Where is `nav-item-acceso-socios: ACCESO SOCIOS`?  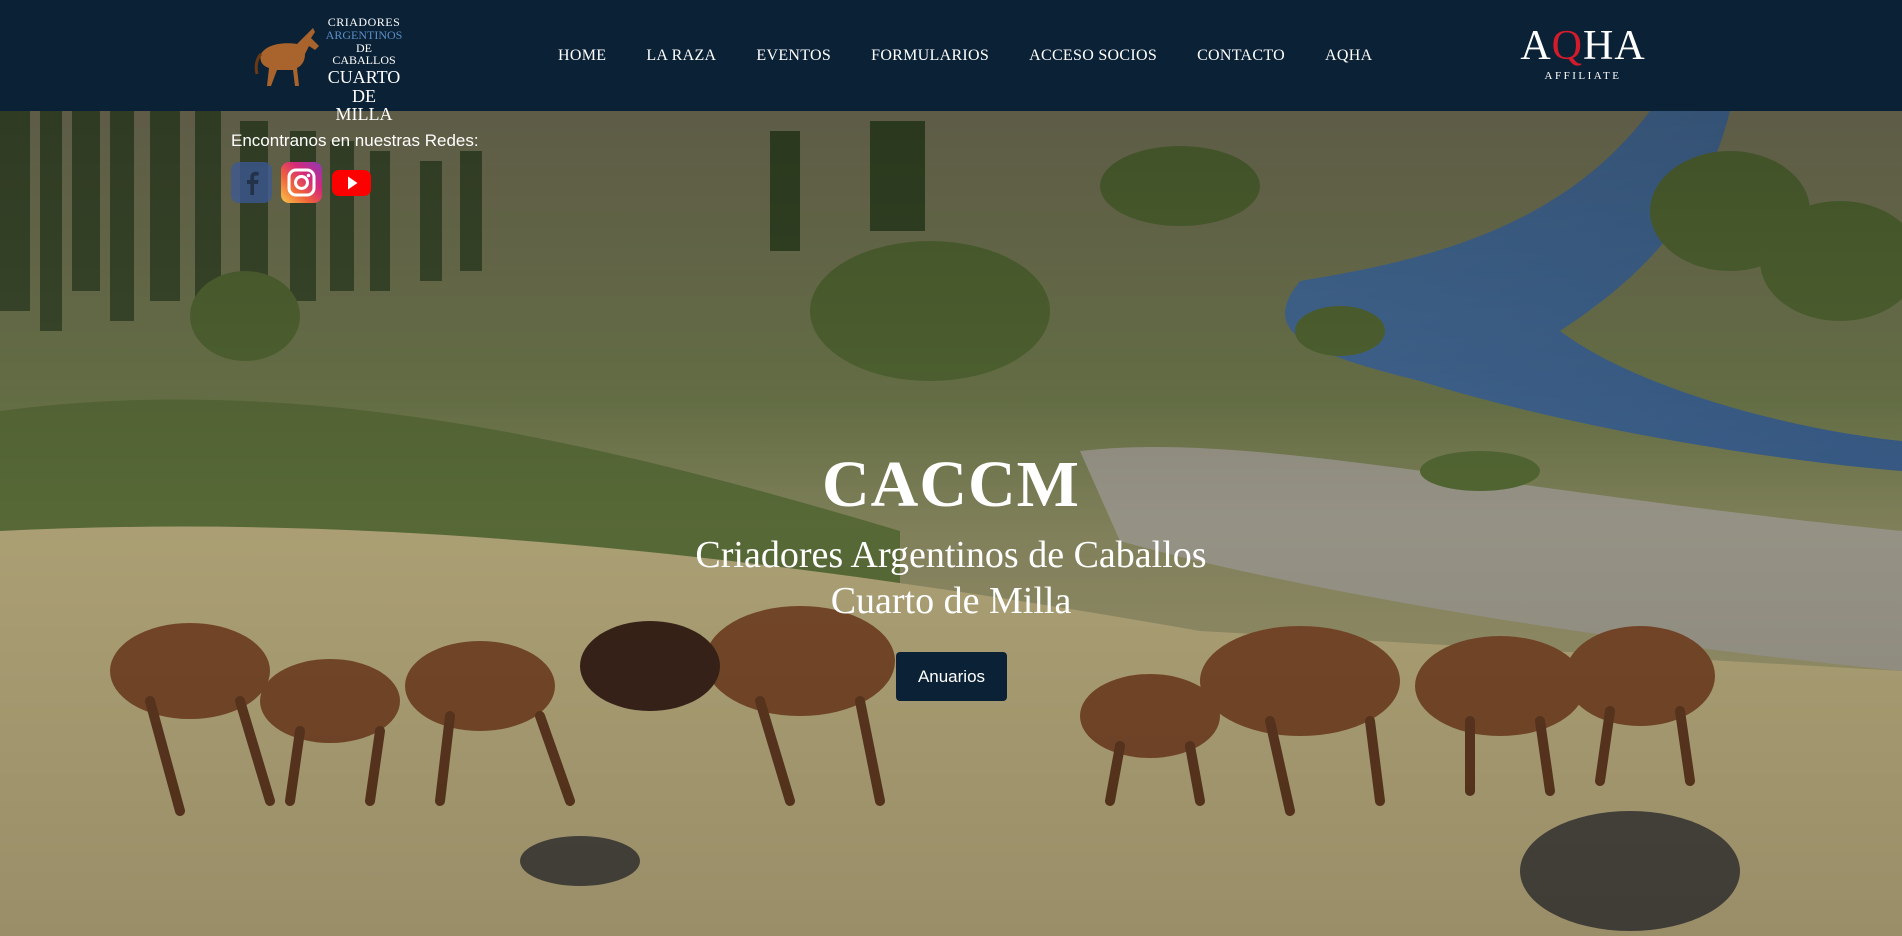 nav-item-acceso-socios: ACCESO SOCIOS is located at coordinates (1093, 56).